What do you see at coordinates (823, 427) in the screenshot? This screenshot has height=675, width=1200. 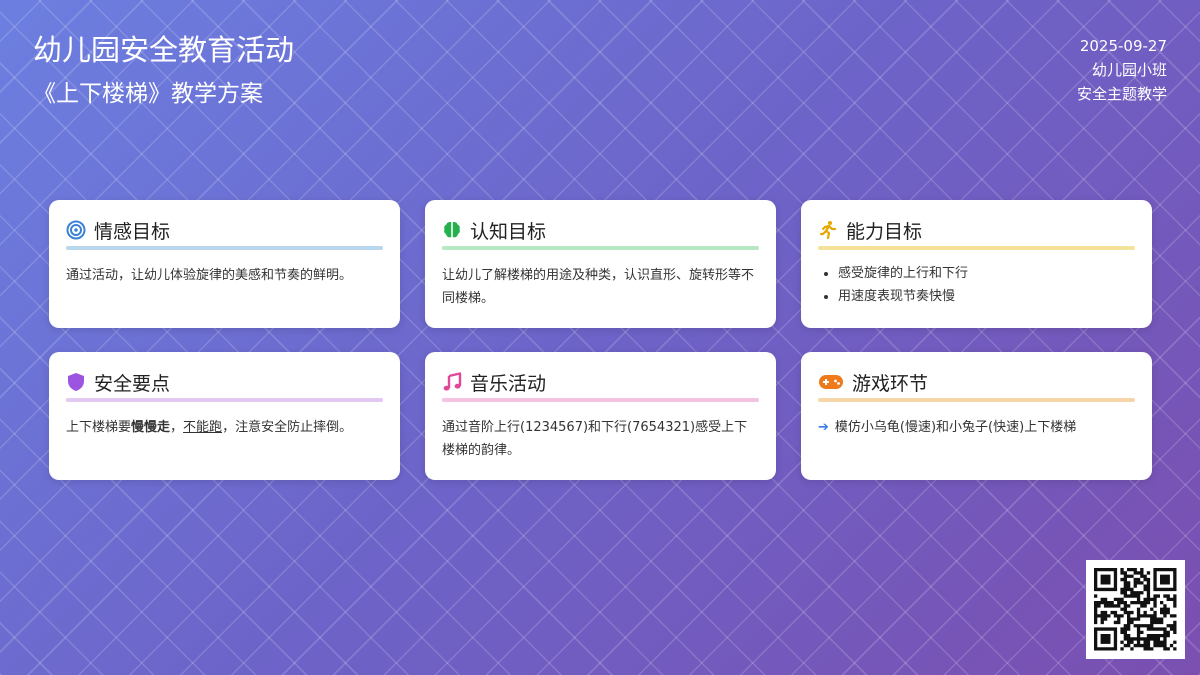 I see `arrow-right-icon: ➔` at bounding box center [823, 427].